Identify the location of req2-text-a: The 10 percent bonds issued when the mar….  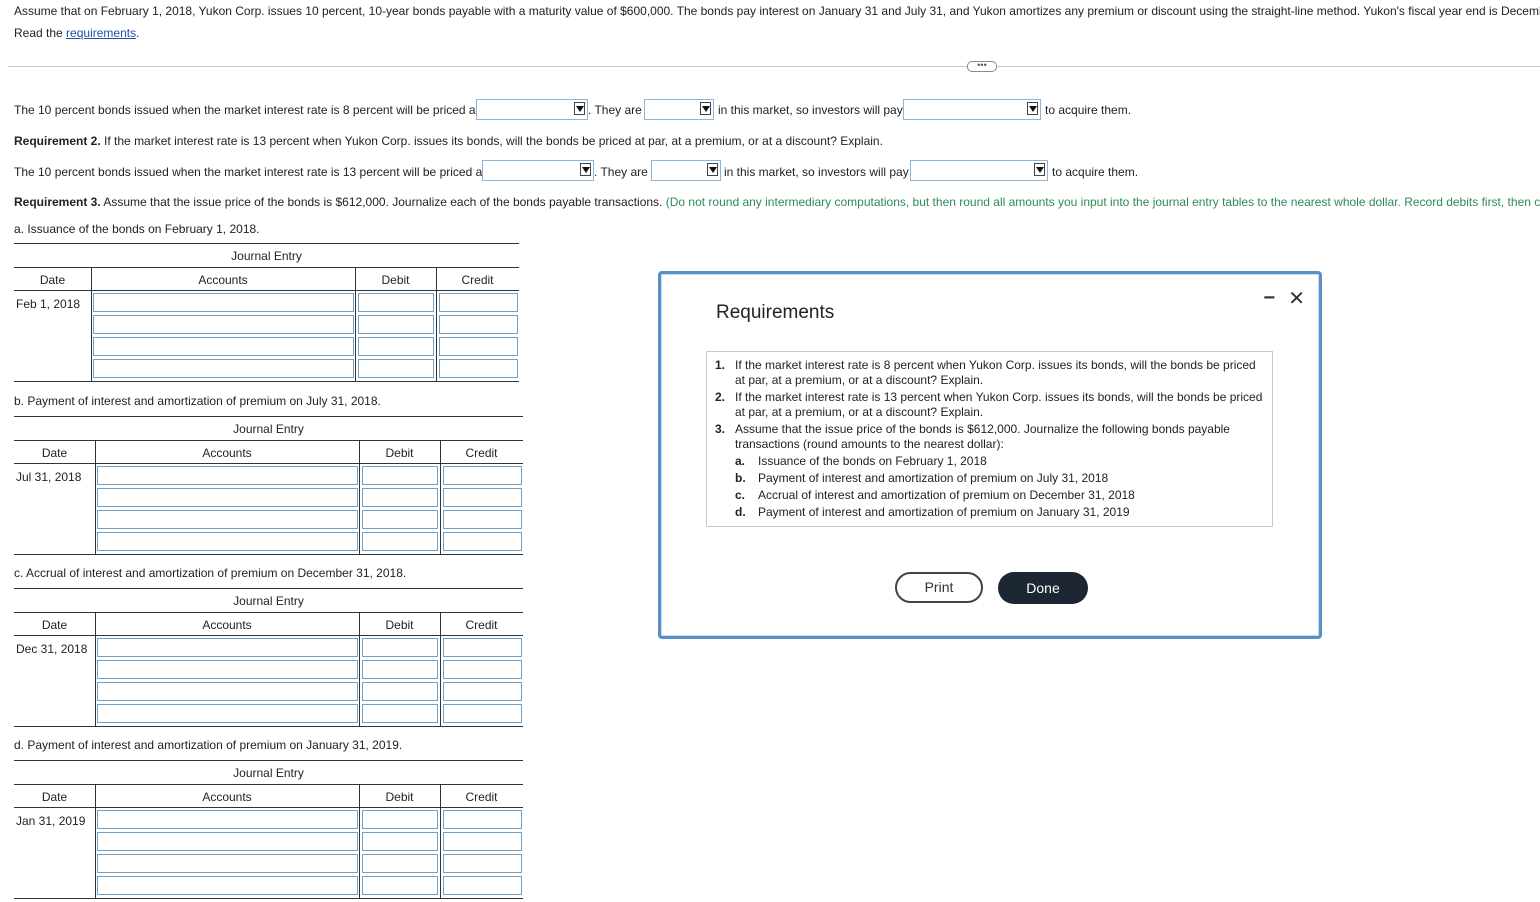
(250, 172).